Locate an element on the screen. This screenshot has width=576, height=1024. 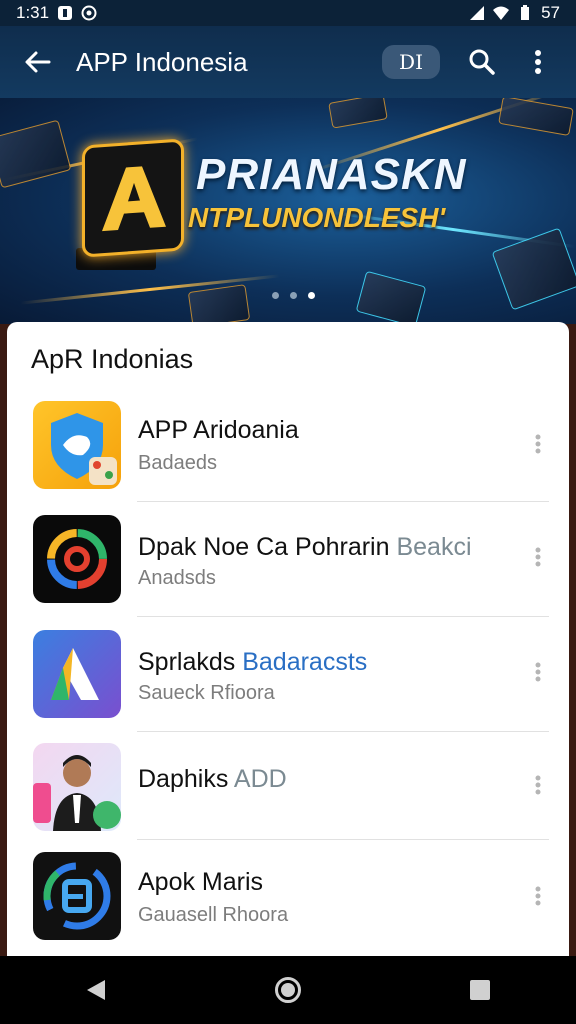
app-subtitle: Saueck Rfioora is located at coordinates (206, 693).